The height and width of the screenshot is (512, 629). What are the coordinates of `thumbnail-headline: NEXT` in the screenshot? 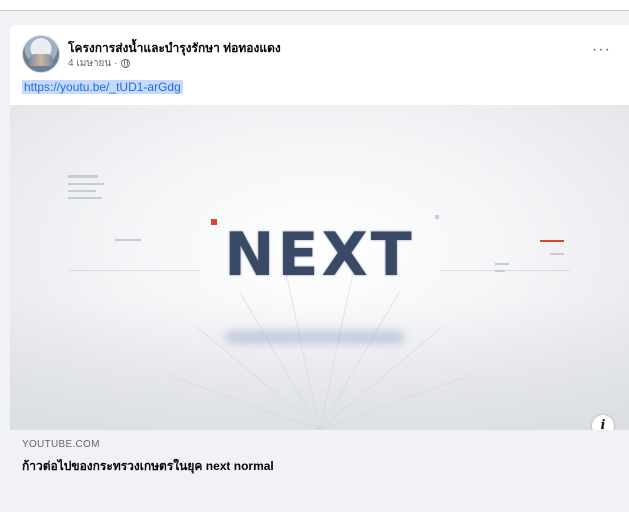 It's located at (319, 255).